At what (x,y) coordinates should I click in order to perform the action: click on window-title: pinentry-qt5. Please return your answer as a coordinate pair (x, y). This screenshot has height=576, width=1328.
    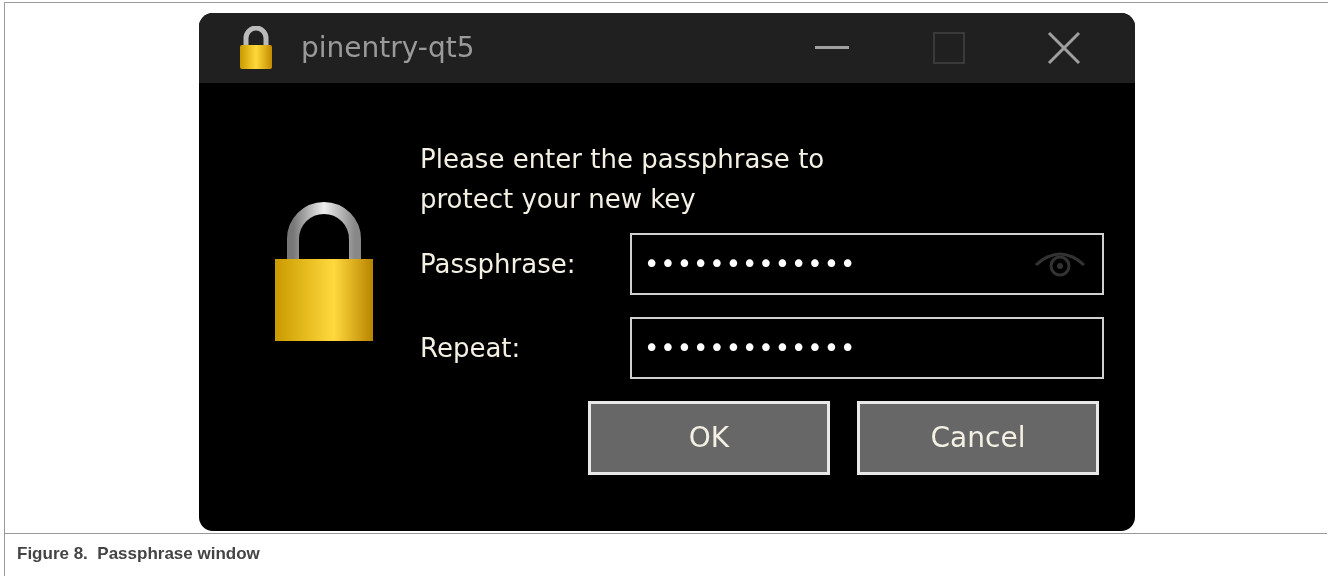
    Looking at the image, I should click on (388, 48).